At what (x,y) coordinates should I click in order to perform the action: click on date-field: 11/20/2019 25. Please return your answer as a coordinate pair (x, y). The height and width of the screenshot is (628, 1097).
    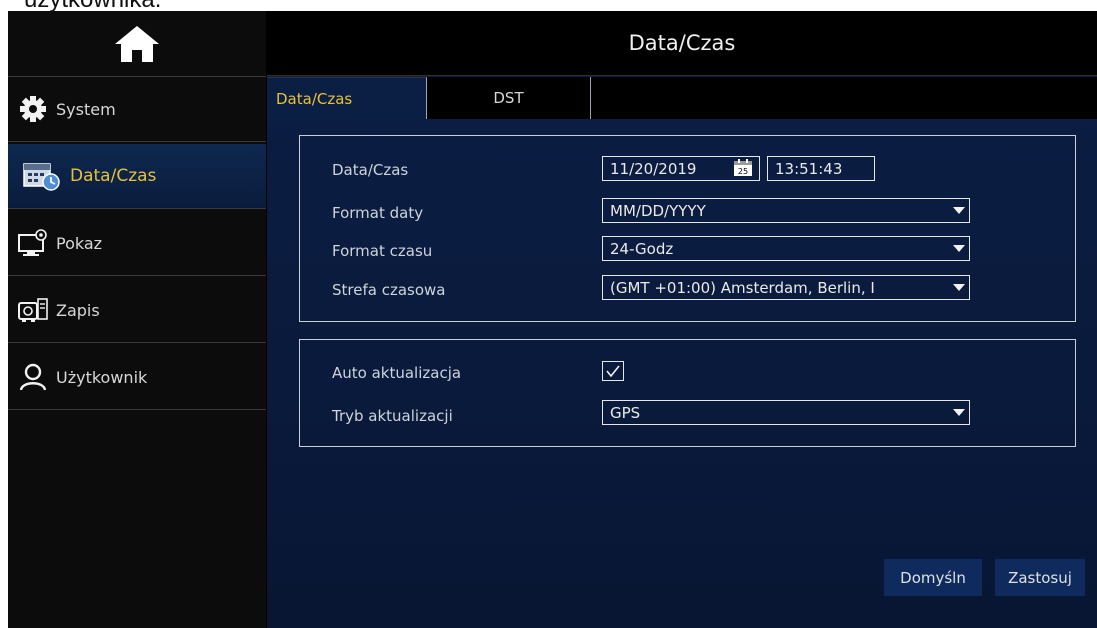
    Looking at the image, I should click on (681, 168).